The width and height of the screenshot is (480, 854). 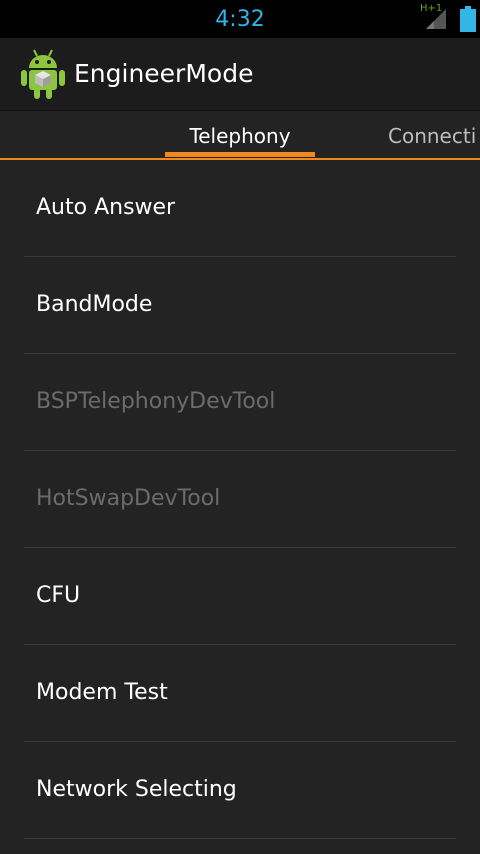 What do you see at coordinates (432, 136) in the screenshot?
I see `tab-connectivity: Connecti` at bounding box center [432, 136].